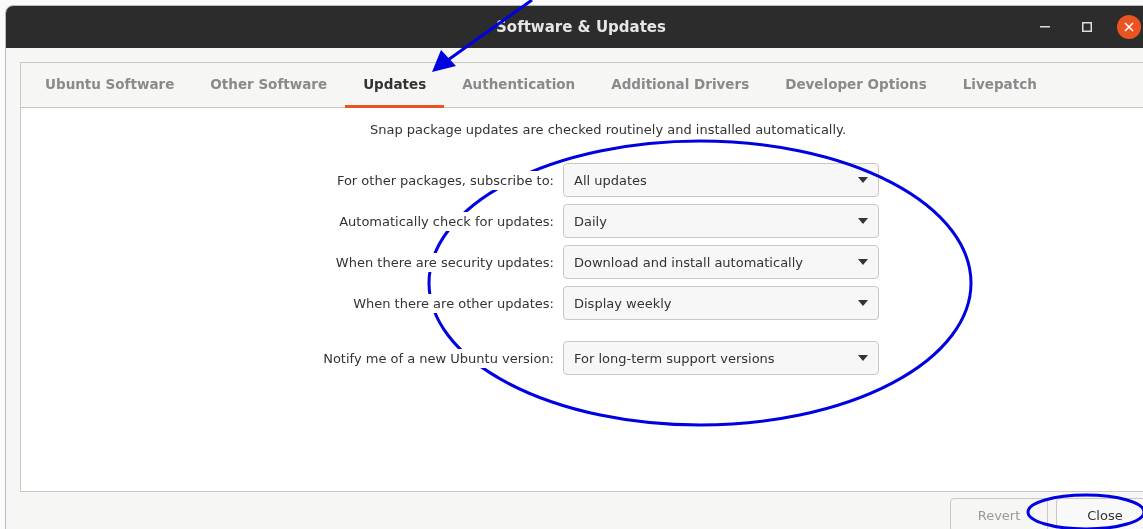 The image size is (1143, 529). I want to click on dropdown: All updates, so click(721, 180).